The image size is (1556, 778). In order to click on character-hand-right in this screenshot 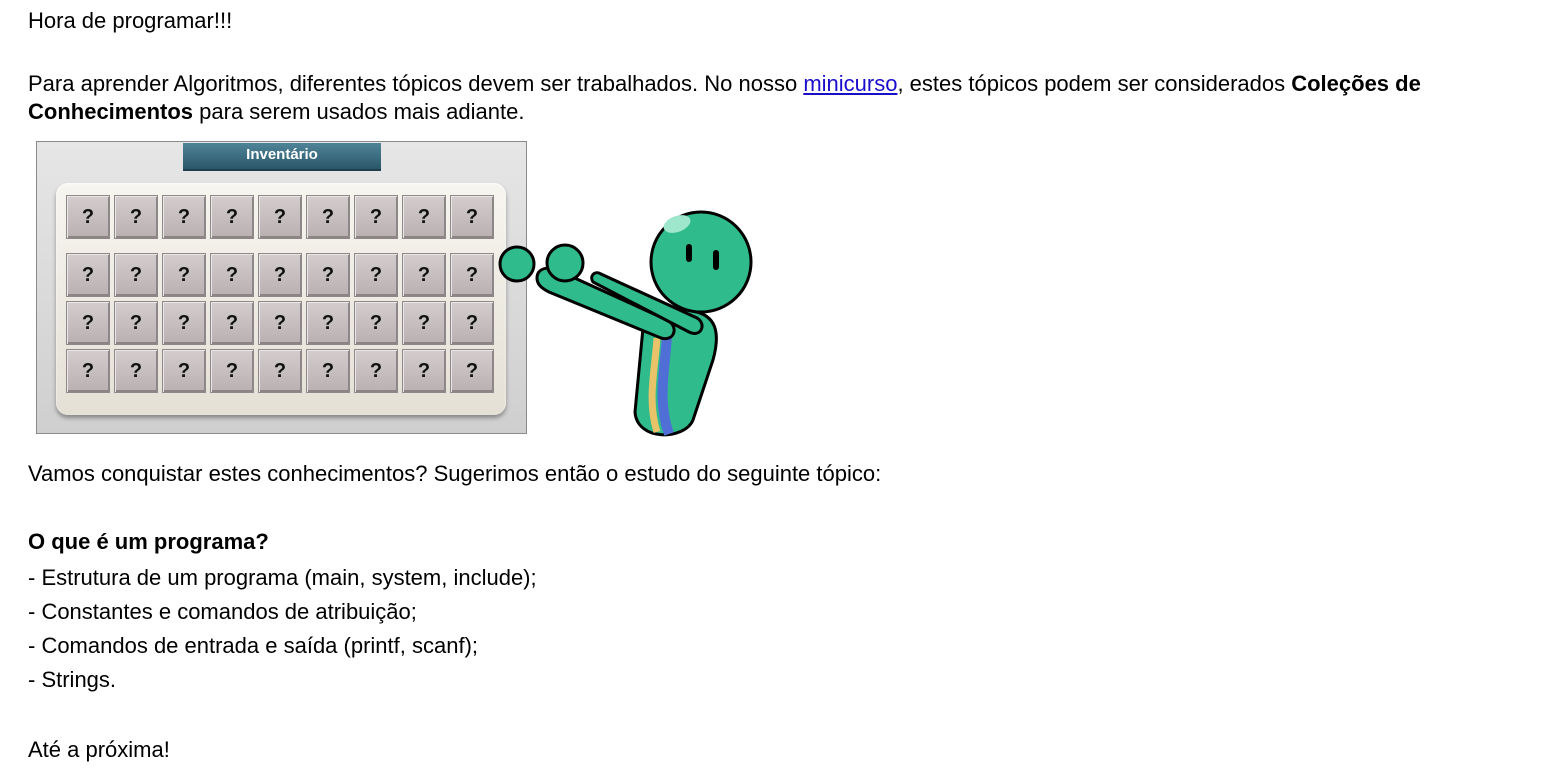, I will do `click(565, 263)`.